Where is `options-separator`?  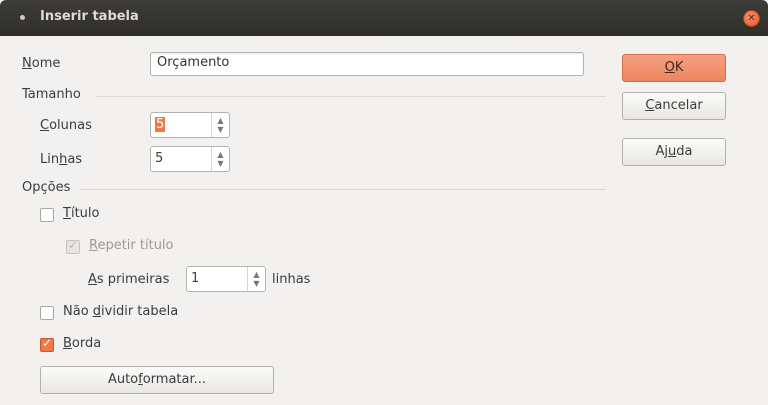
options-separator is located at coordinates (343, 189).